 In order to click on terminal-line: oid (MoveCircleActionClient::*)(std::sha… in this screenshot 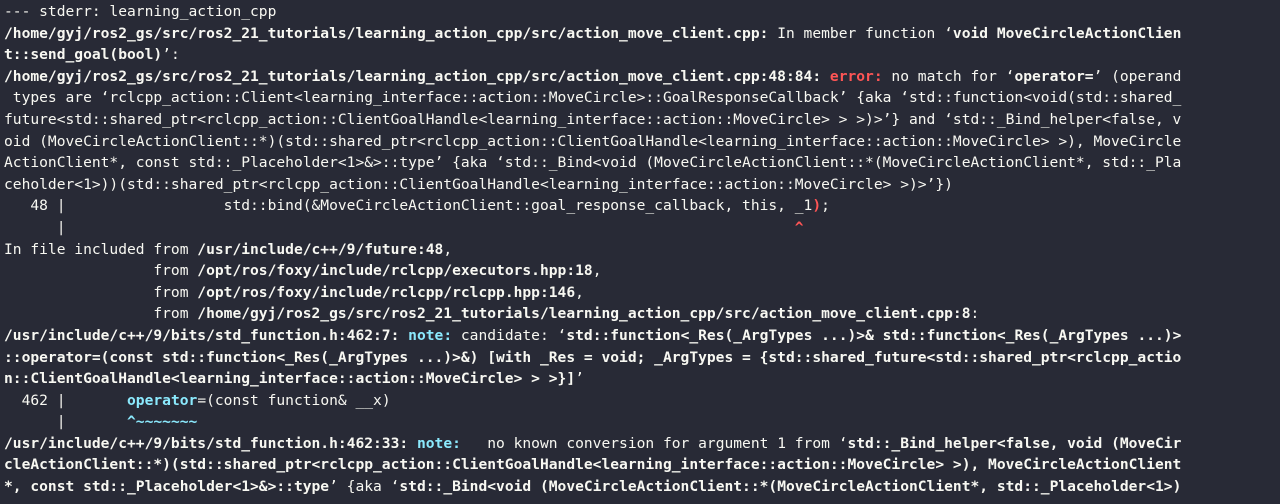, I will do `click(640, 142)`.